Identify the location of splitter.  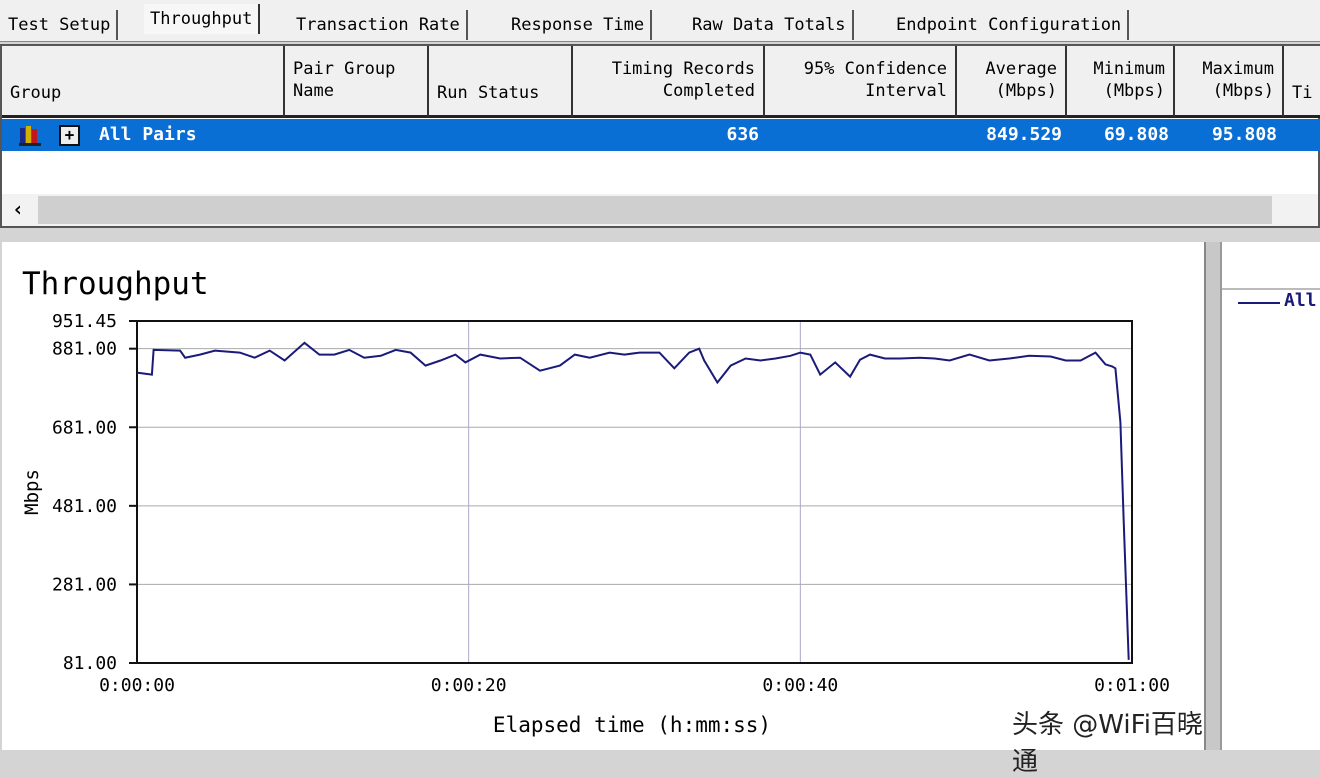
(1212, 496).